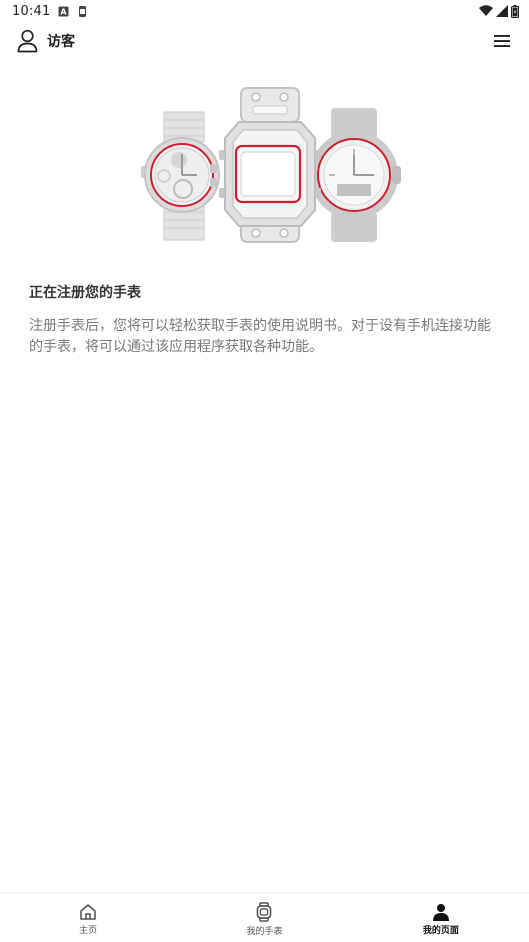 This screenshot has width=529, height=942. What do you see at coordinates (264, 912) in the screenshot?
I see `watch-icon` at bounding box center [264, 912].